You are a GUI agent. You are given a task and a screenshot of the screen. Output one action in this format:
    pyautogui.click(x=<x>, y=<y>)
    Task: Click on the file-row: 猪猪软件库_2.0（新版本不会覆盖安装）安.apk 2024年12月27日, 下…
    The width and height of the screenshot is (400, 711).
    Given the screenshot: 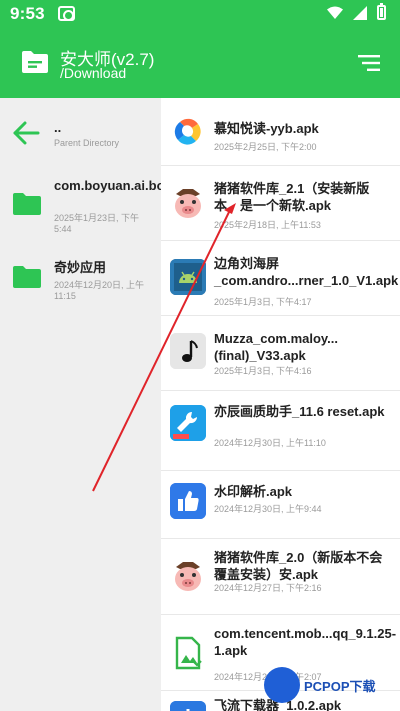 What is the action you would take?
    pyautogui.click(x=280, y=577)
    